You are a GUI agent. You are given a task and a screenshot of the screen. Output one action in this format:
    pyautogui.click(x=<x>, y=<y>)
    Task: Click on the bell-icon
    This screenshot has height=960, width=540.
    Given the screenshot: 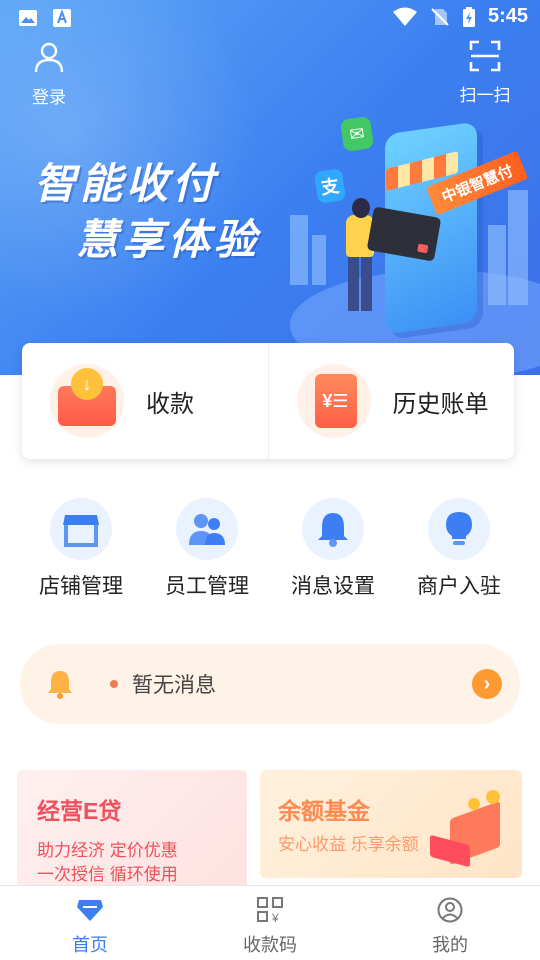 What is the action you would take?
    pyautogui.click(x=333, y=530)
    